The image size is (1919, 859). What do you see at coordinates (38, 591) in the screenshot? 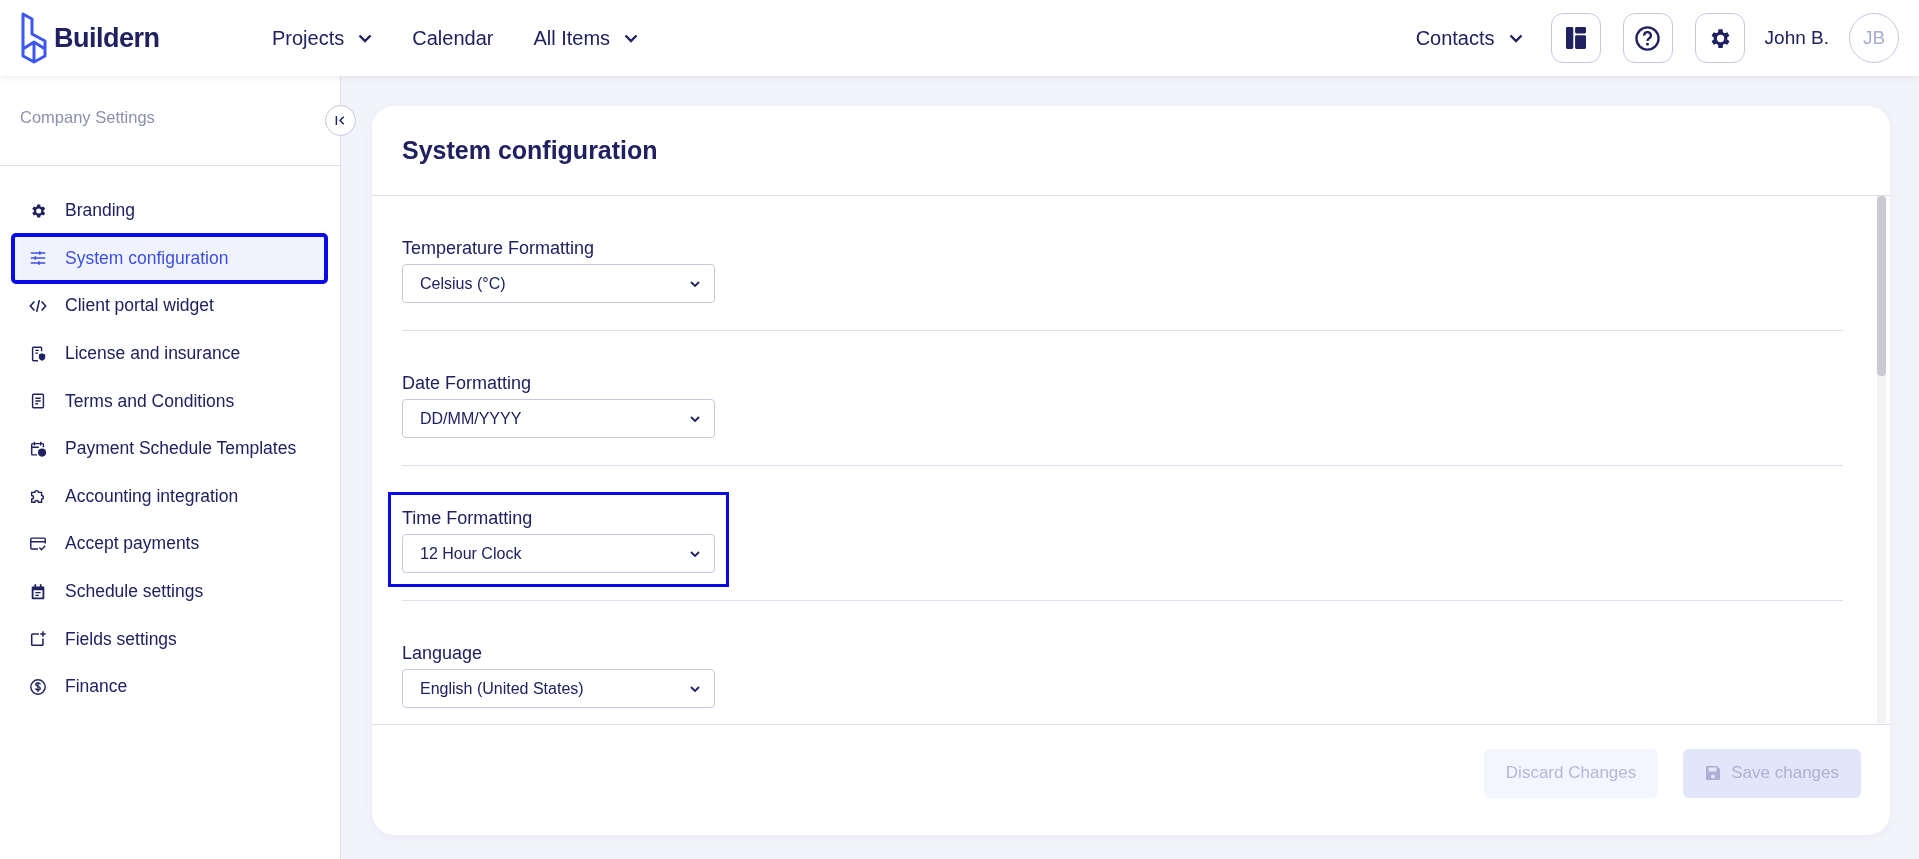
I see `calendar-icon` at bounding box center [38, 591].